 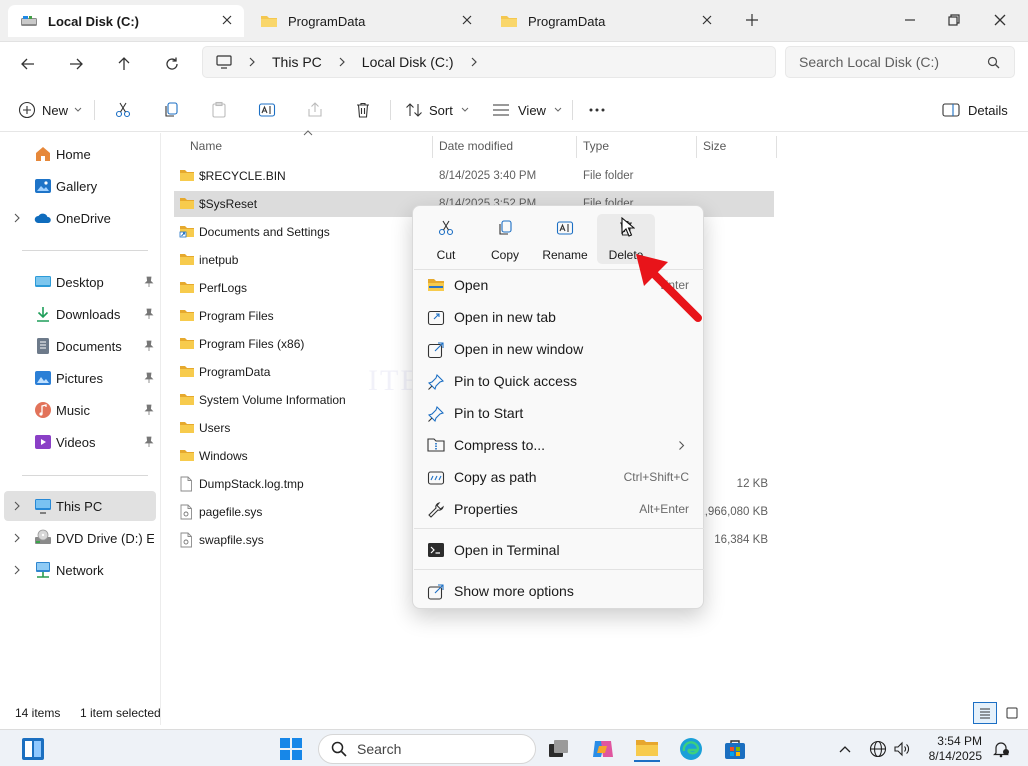 I want to click on column-header-type: Type, so click(x=596, y=146).